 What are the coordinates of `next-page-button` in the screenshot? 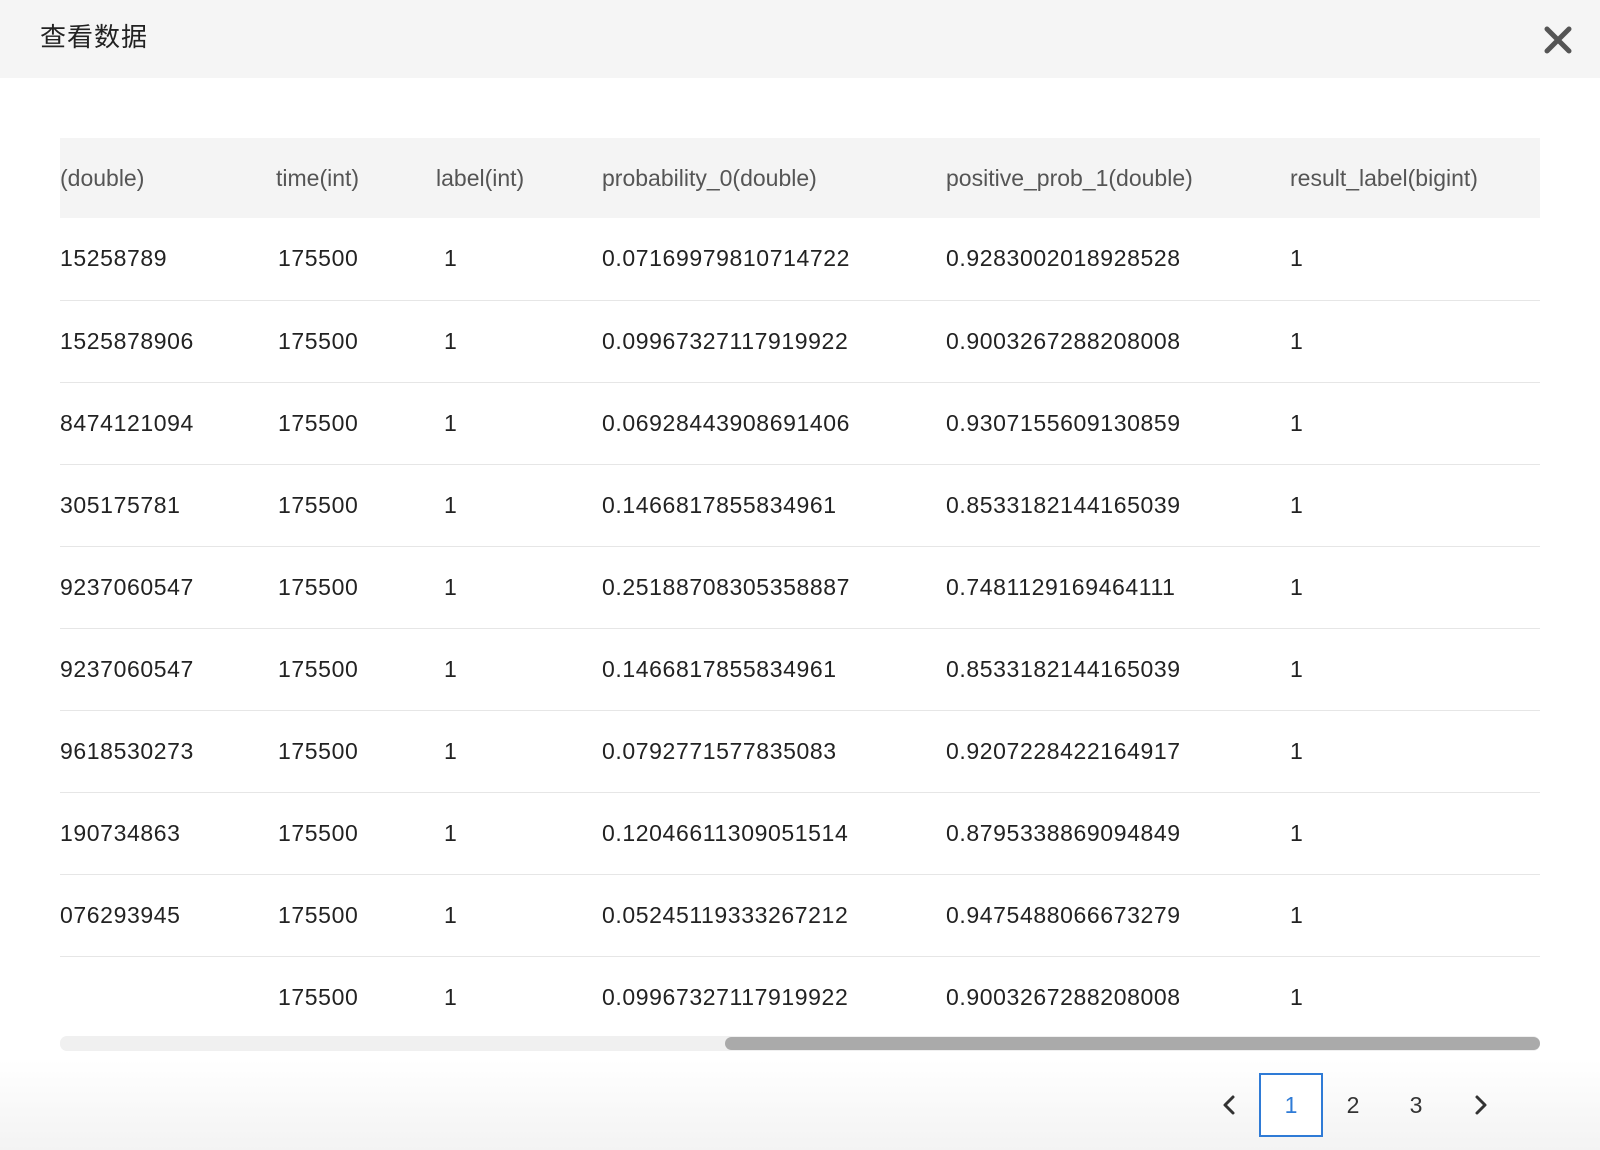 It's located at (1480, 1105).